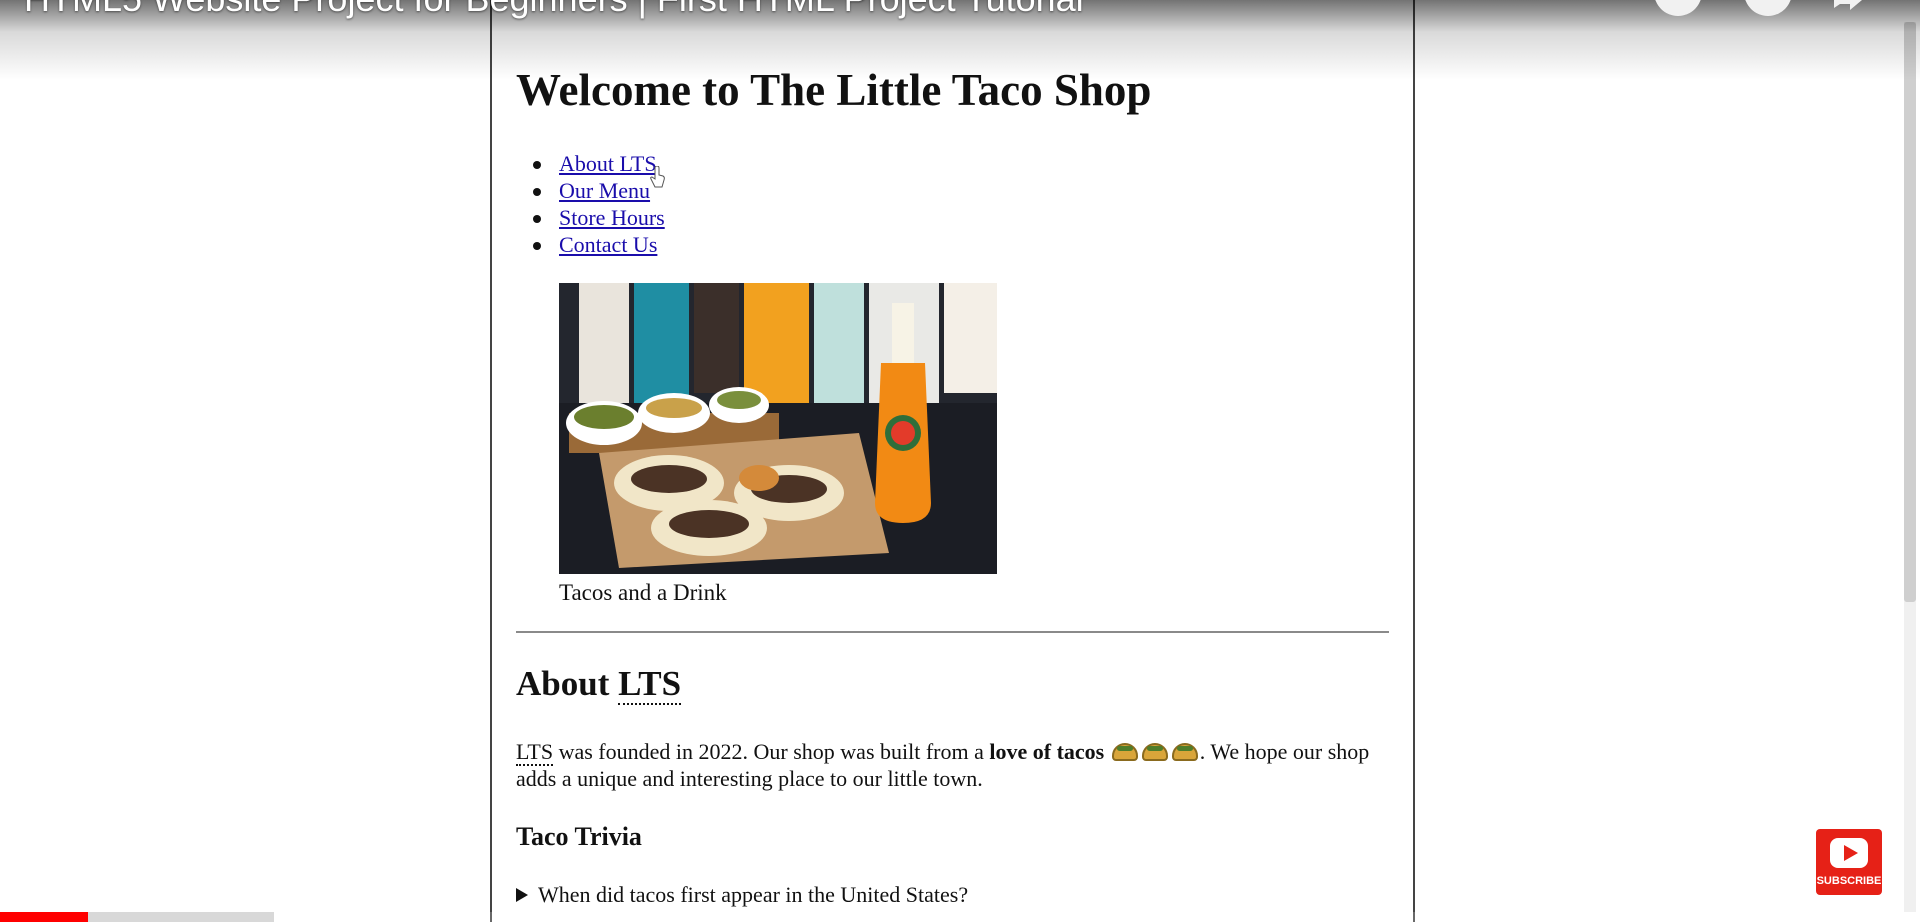  What do you see at coordinates (1910, 312) in the screenshot?
I see `scrollbar-thumb` at bounding box center [1910, 312].